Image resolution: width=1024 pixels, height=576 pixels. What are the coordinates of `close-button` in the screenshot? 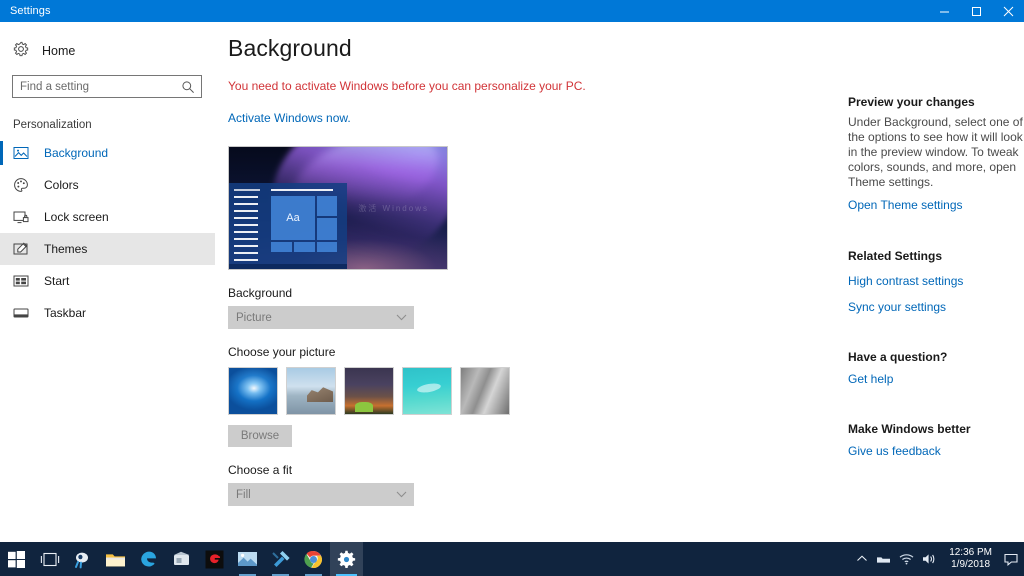 It's located at (1008, 11).